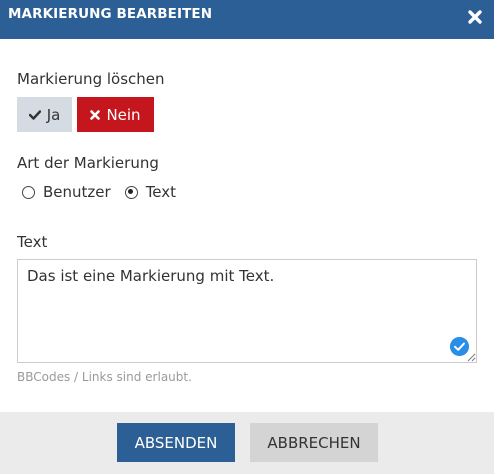  Describe the element at coordinates (91, 79) in the screenshot. I see `delete-marker-label: Markierung löschen` at that location.